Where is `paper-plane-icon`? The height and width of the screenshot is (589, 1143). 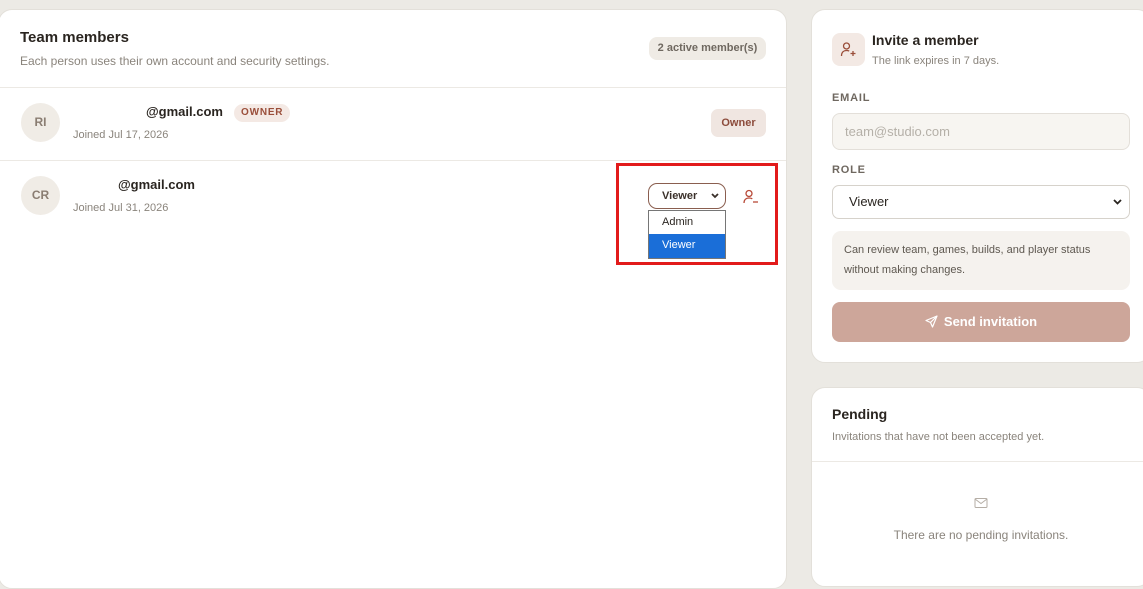
paper-plane-icon is located at coordinates (931, 321).